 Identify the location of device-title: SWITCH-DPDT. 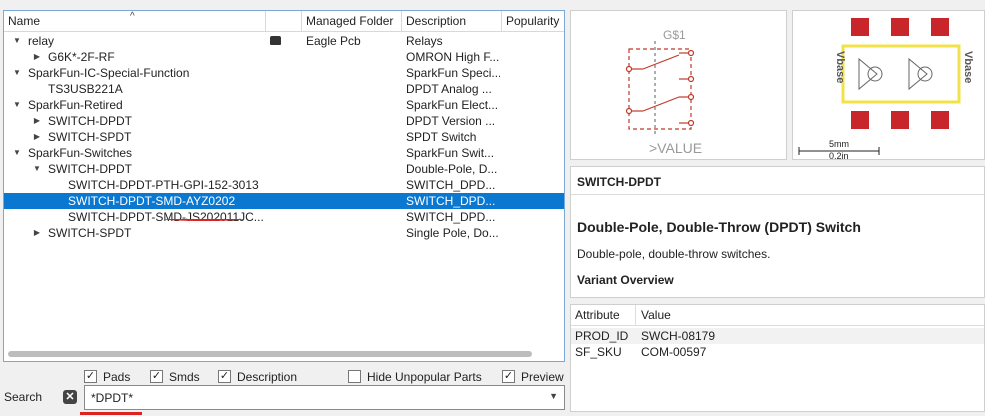
(619, 182).